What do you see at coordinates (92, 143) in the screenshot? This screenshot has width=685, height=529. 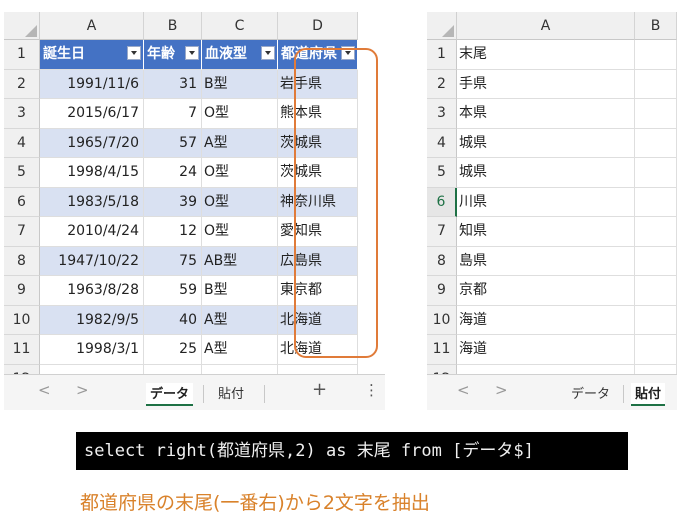 I see `table-cell: 1965/7/20` at bounding box center [92, 143].